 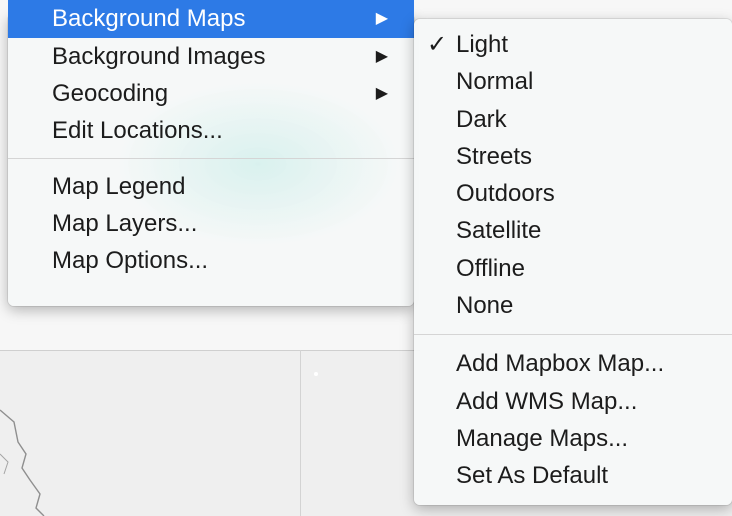 I want to click on submenu-item-streets: Streets, so click(x=573, y=156).